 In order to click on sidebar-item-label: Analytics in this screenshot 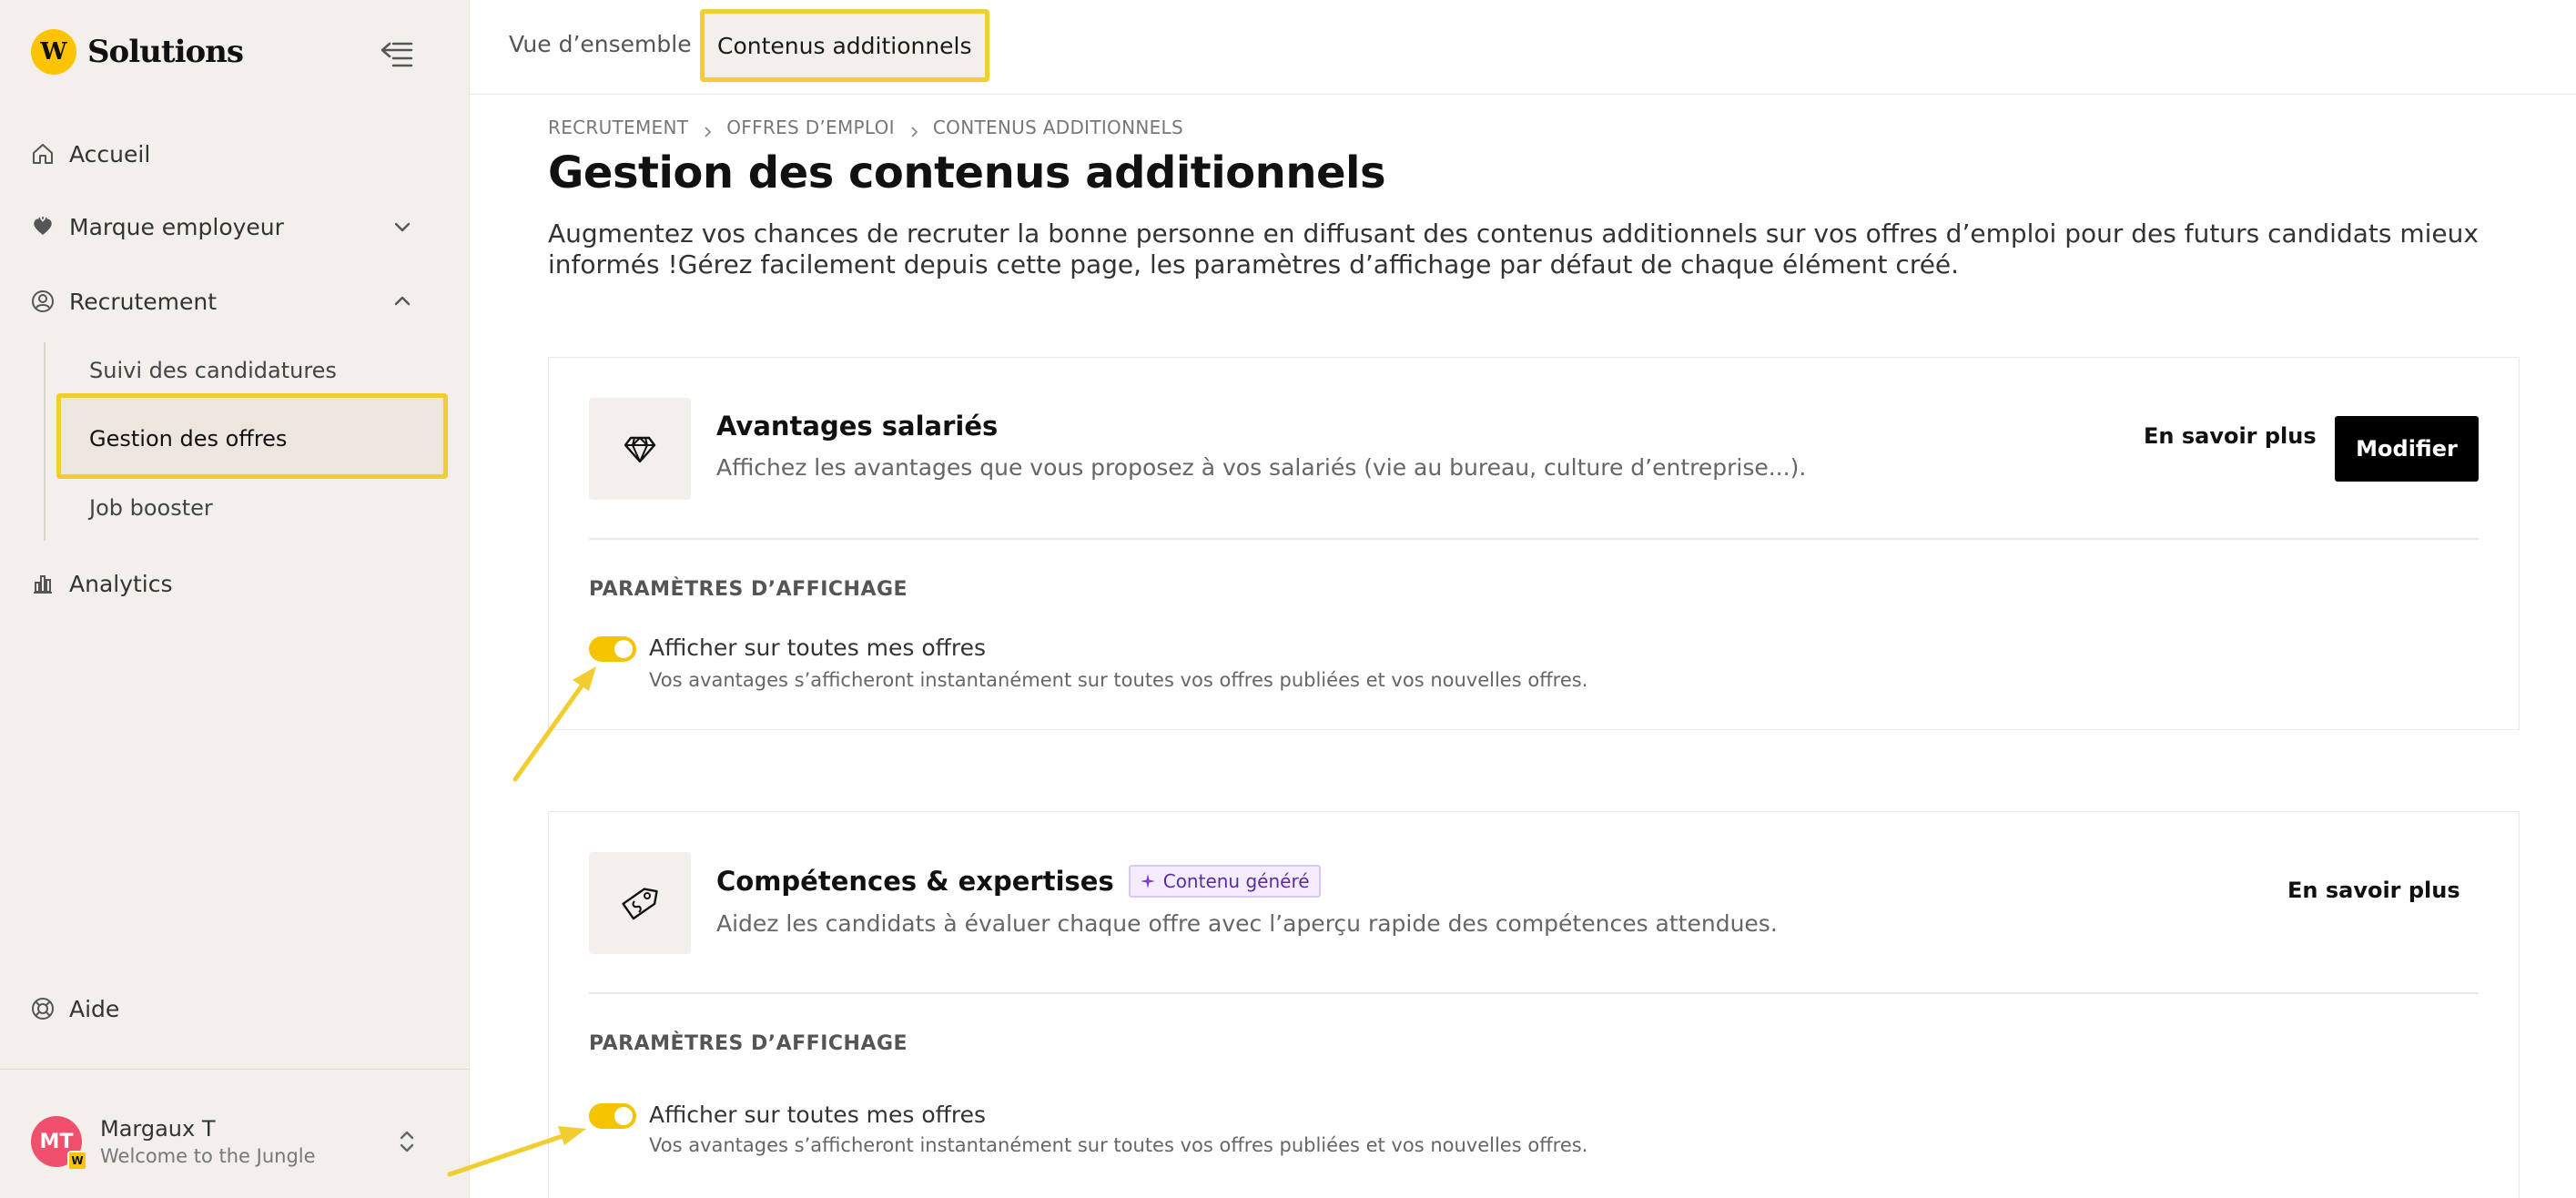, I will do `click(121, 583)`.